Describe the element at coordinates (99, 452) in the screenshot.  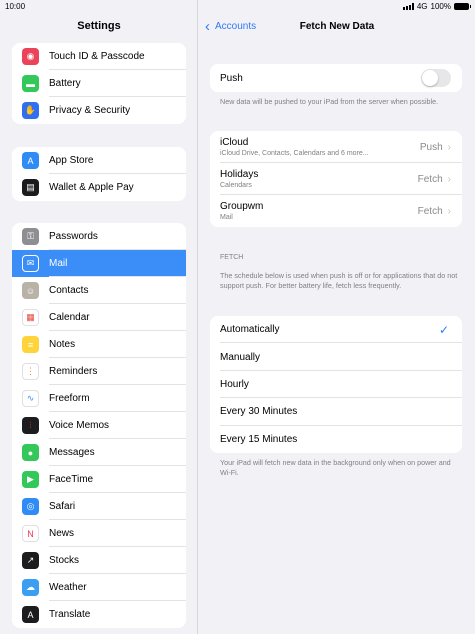
I see `sidebar-item-messages: ● Messages` at that location.